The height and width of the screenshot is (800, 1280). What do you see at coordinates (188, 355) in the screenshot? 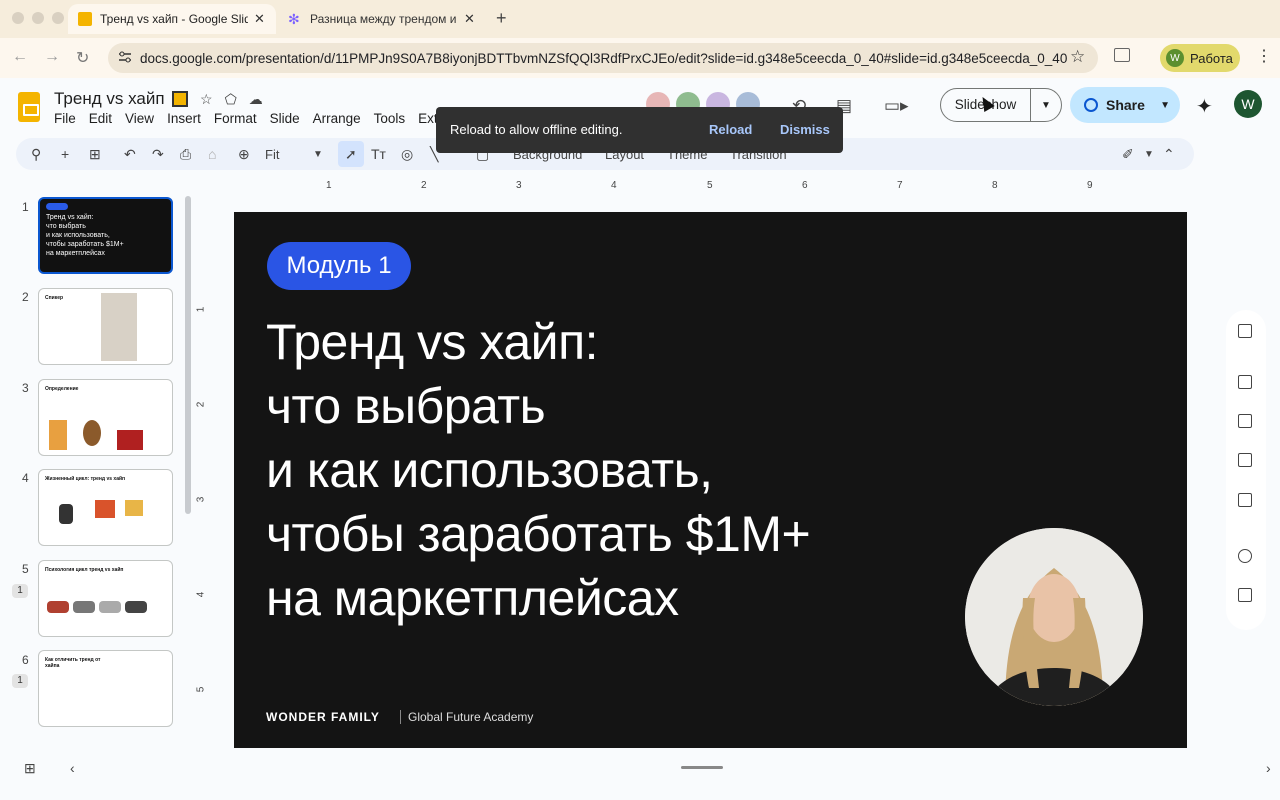
I see `filmstrip-scrollbar` at bounding box center [188, 355].